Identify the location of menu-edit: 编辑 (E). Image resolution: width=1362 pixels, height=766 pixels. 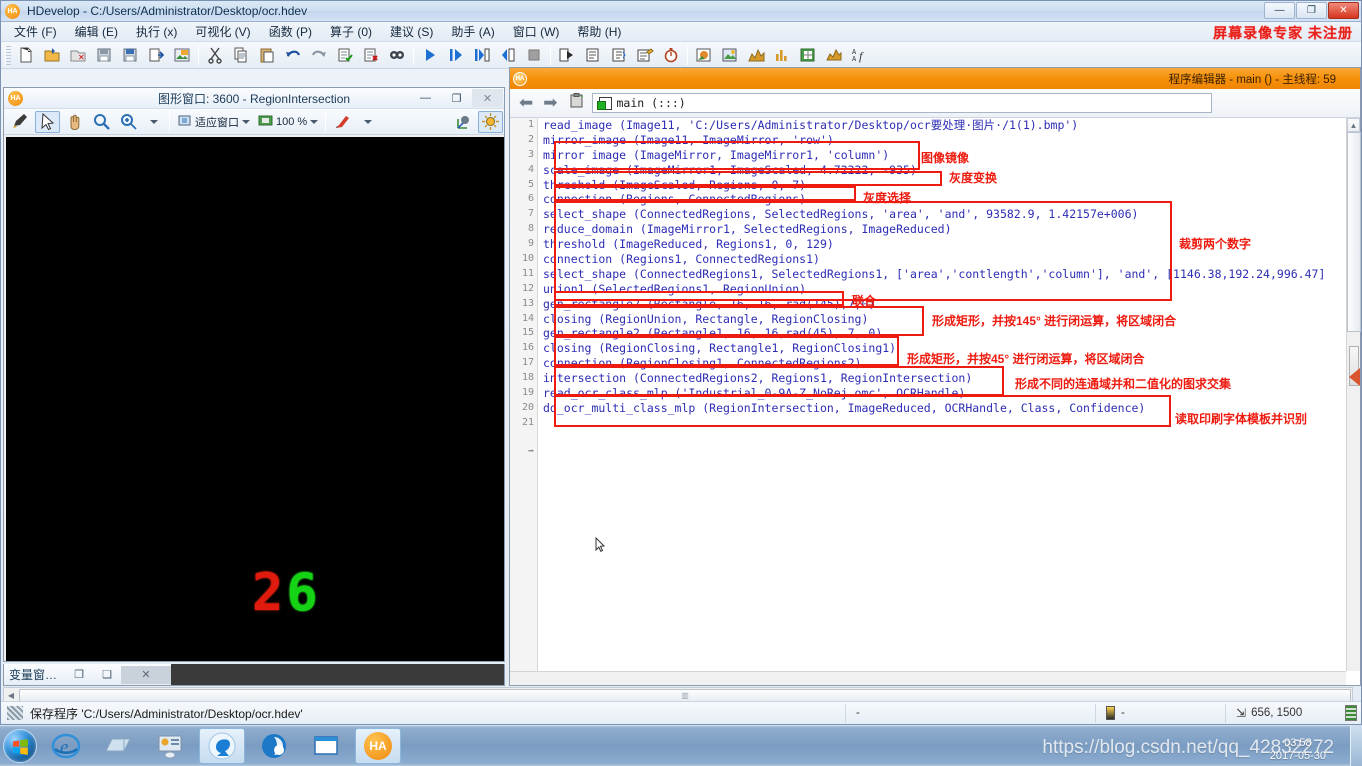
(96, 31).